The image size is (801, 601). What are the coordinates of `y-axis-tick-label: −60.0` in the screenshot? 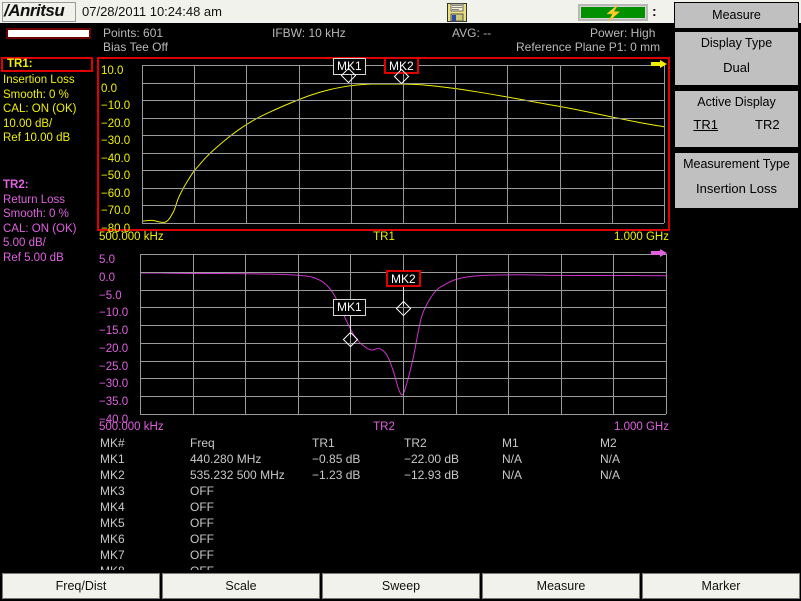 It's located at (116, 193).